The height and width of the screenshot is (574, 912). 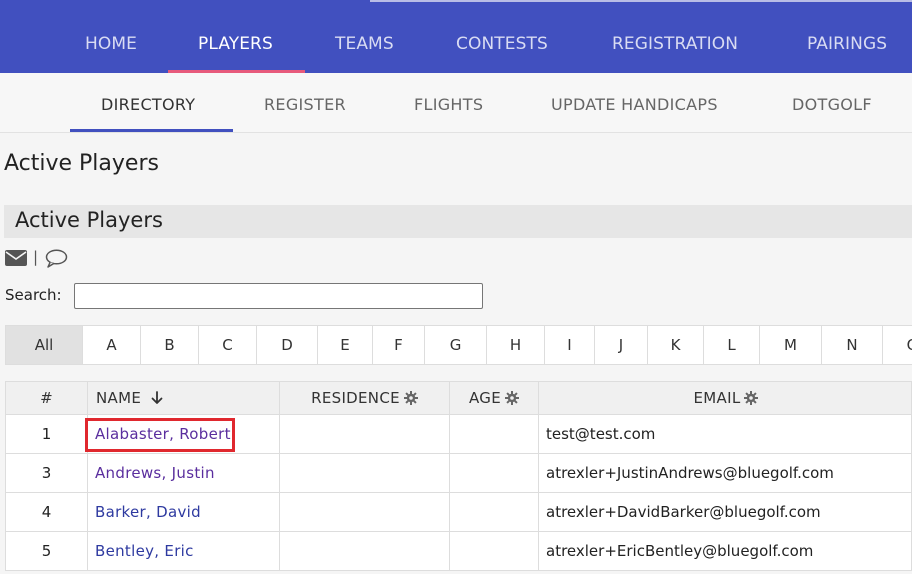 I want to click on subnav-active-indicator, so click(x=151, y=130).